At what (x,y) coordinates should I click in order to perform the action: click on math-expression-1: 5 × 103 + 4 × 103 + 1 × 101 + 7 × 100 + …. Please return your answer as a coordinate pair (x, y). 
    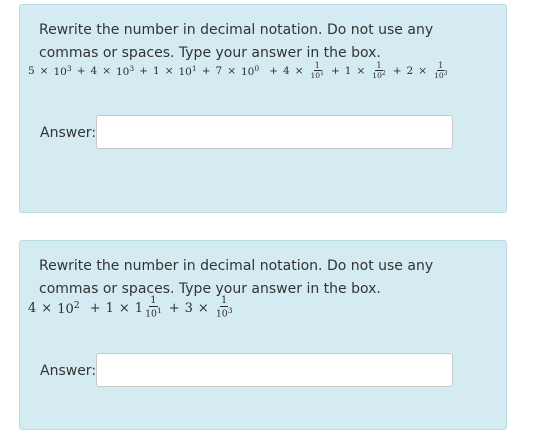
    Looking at the image, I should click on (238, 71).